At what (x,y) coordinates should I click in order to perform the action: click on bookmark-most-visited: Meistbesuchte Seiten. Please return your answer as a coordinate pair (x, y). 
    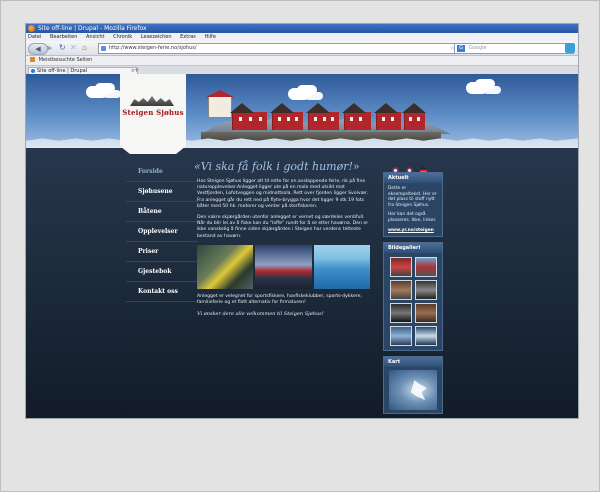
    Looking at the image, I should click on (66, 60).